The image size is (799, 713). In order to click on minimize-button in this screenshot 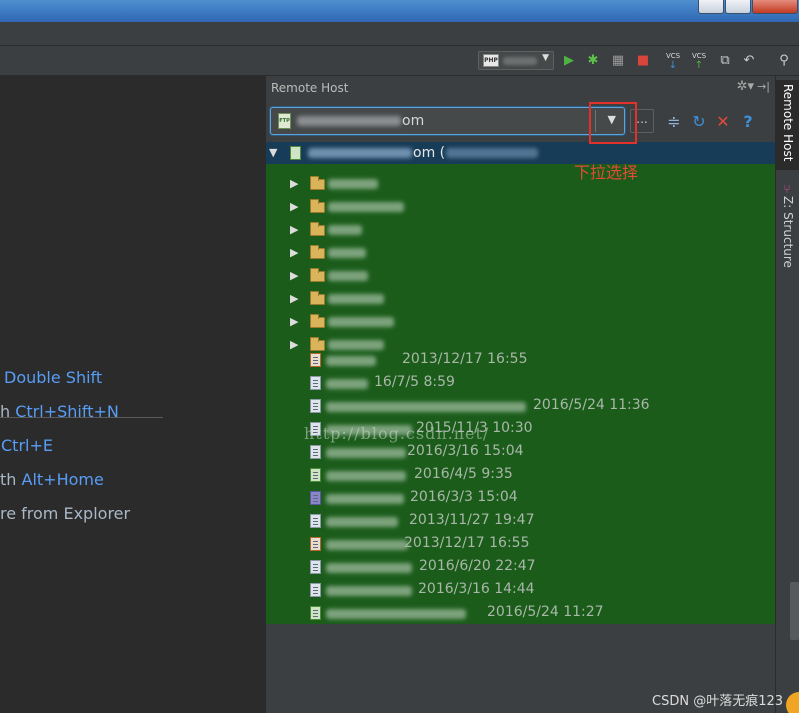, I will do `click(711, 7)`.